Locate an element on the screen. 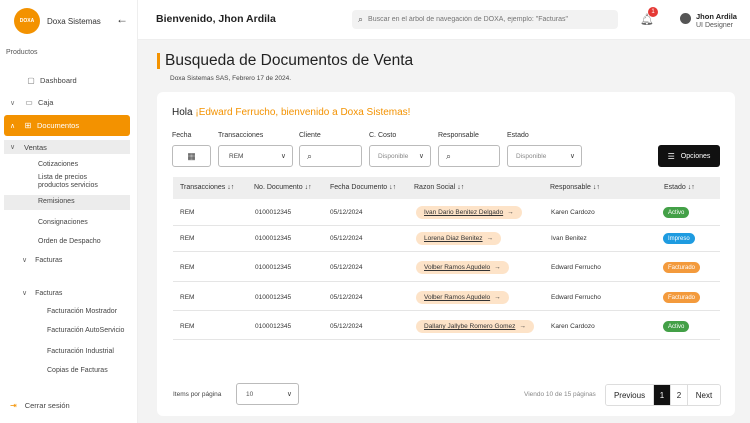  sidebar-item-ventas: ∨ Ventas is located at coordinates (67, 147).